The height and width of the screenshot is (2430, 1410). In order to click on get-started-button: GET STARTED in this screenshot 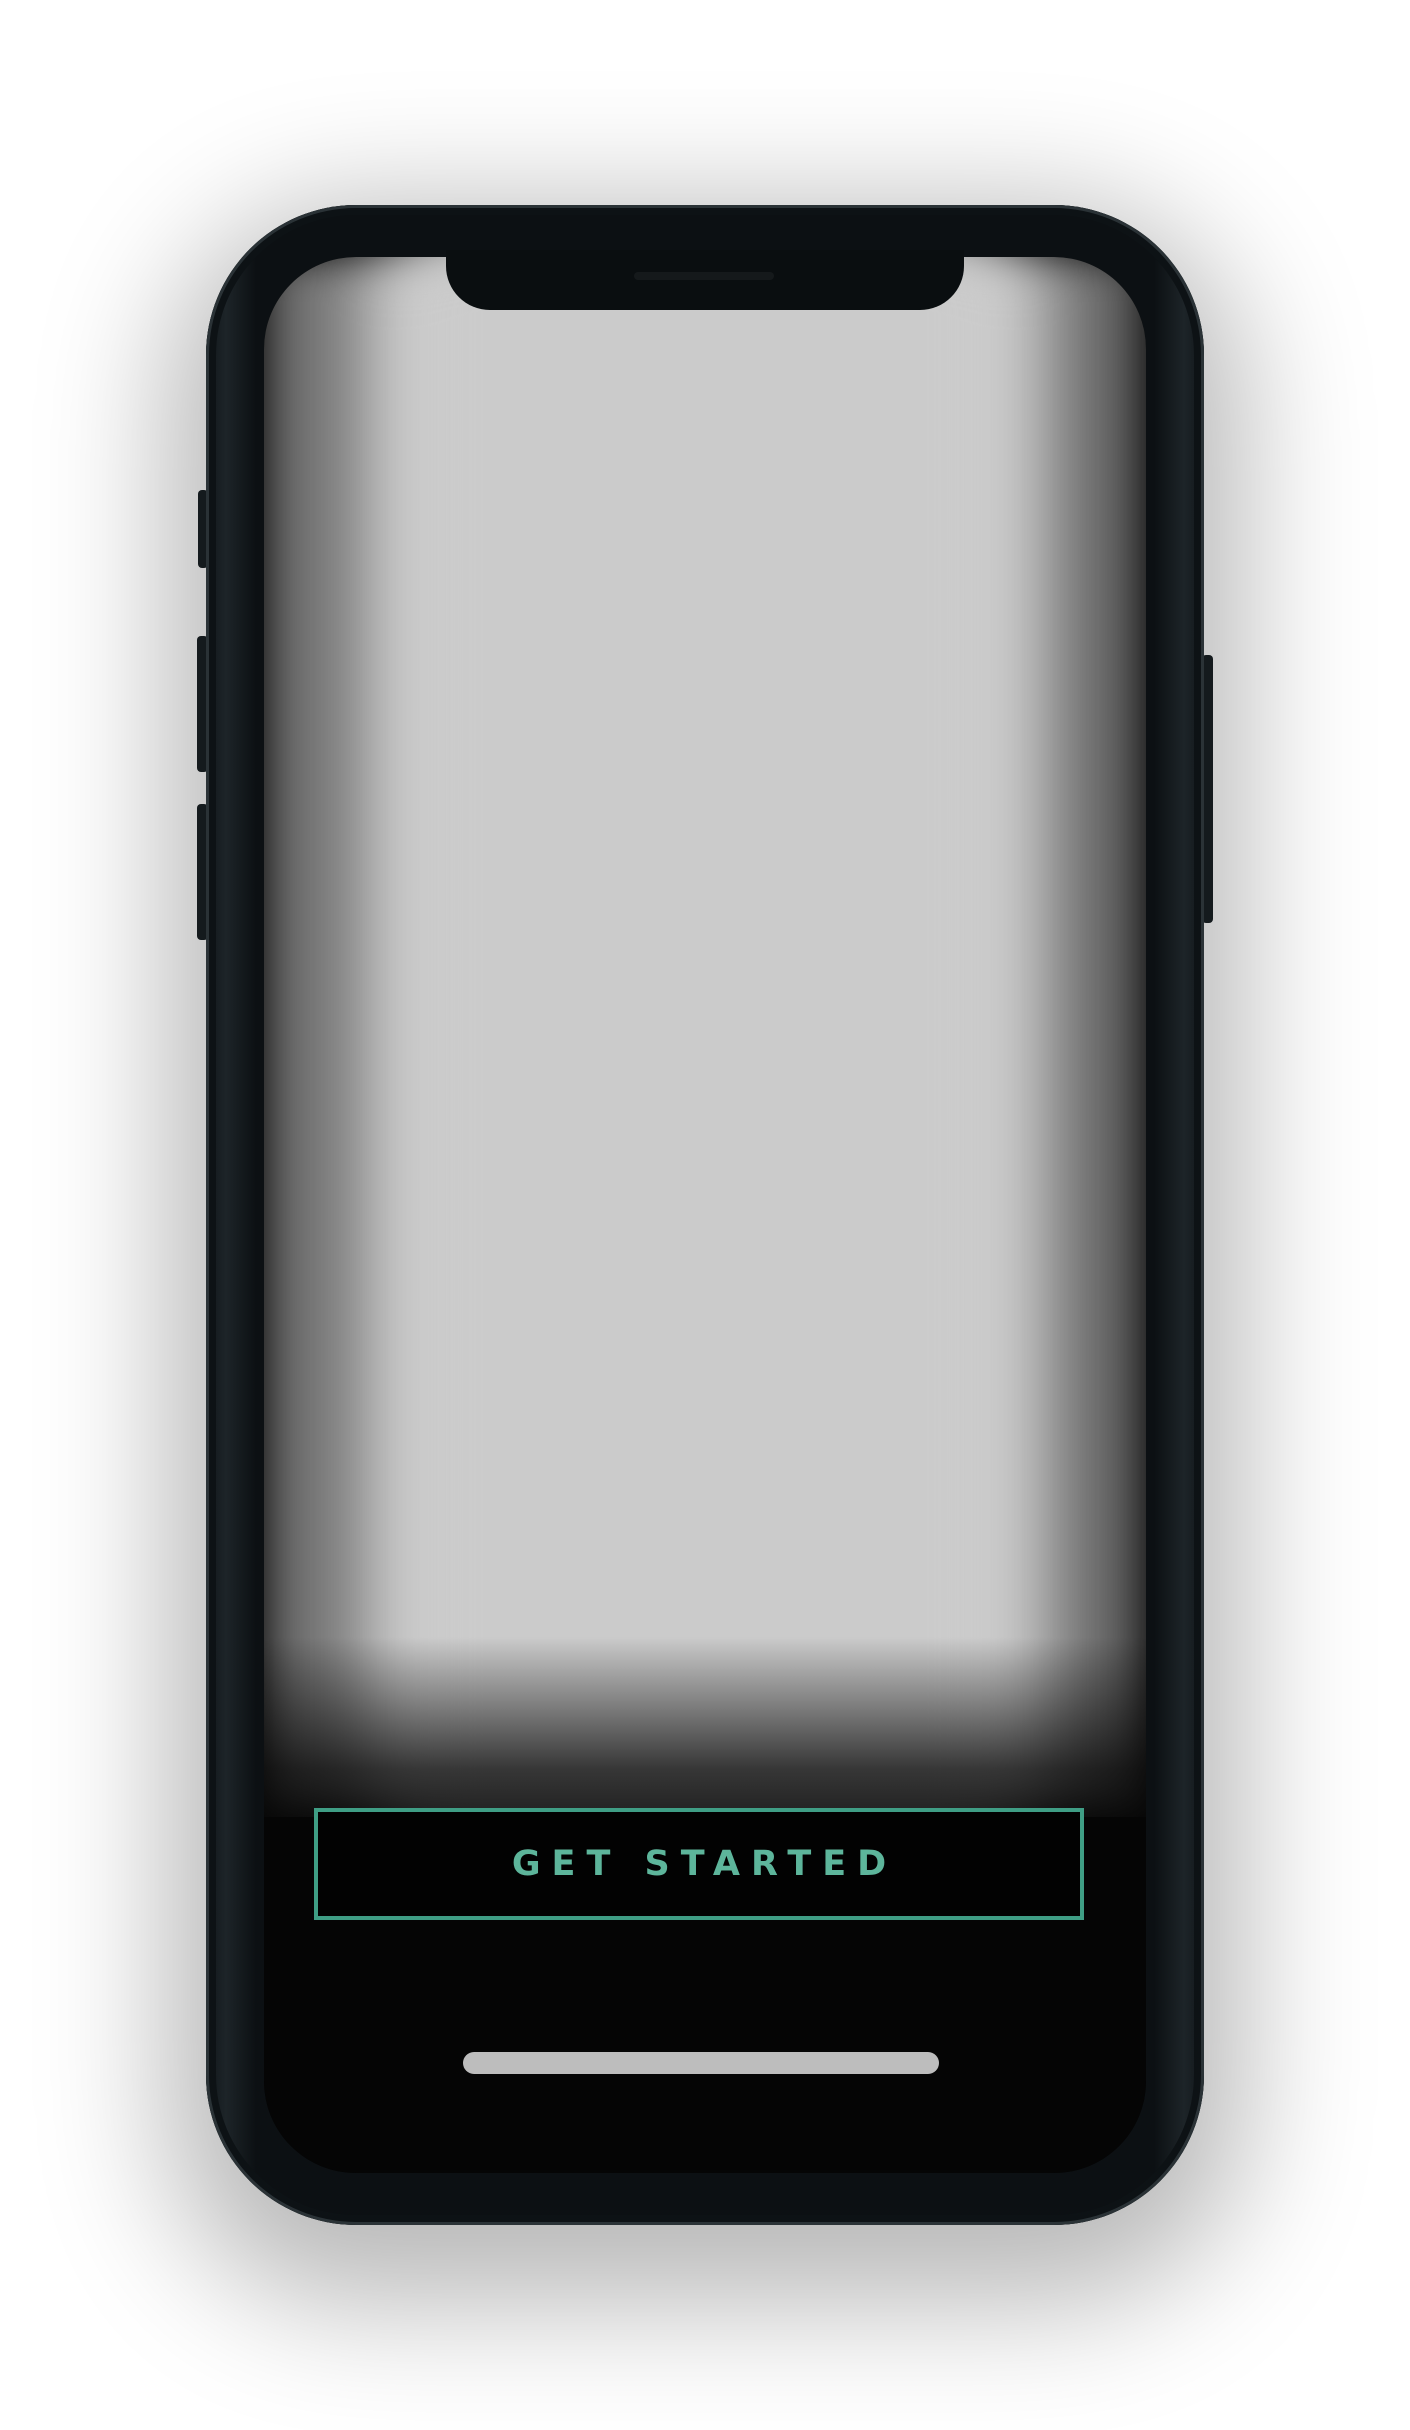, I will do `click(699, 1864)`.